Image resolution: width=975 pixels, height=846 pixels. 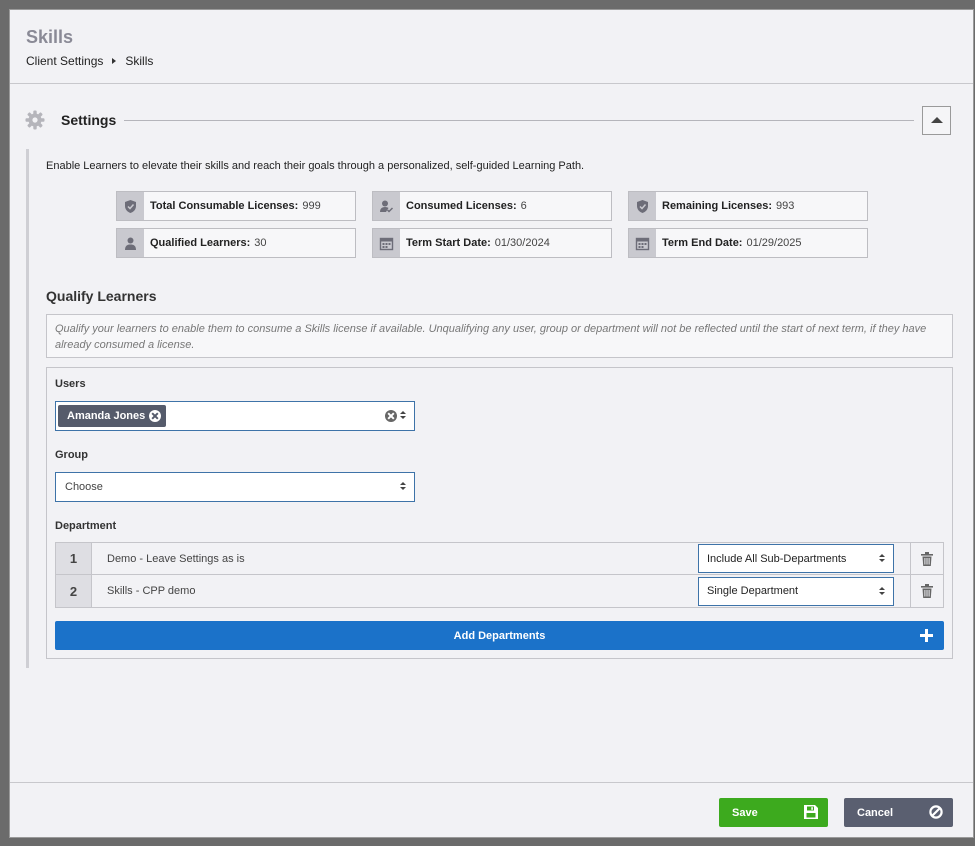 I want to click on user-tag: Amanda Jones, so click(x=112, y=416).